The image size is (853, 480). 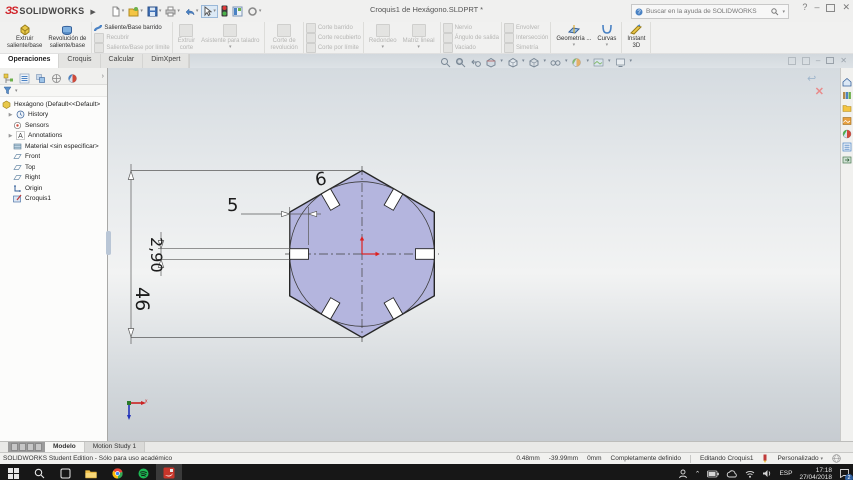 I want to click on notch-left, so click(x=299, y=254).